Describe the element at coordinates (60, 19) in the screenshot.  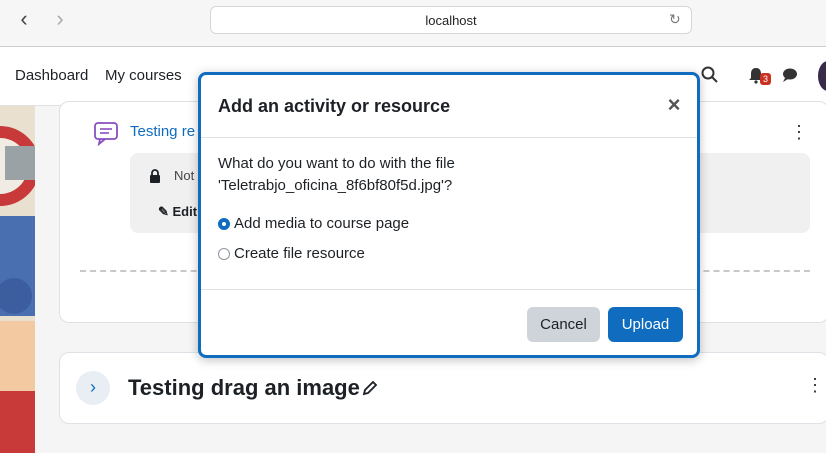
I see `forward-icon: ›` at that location.